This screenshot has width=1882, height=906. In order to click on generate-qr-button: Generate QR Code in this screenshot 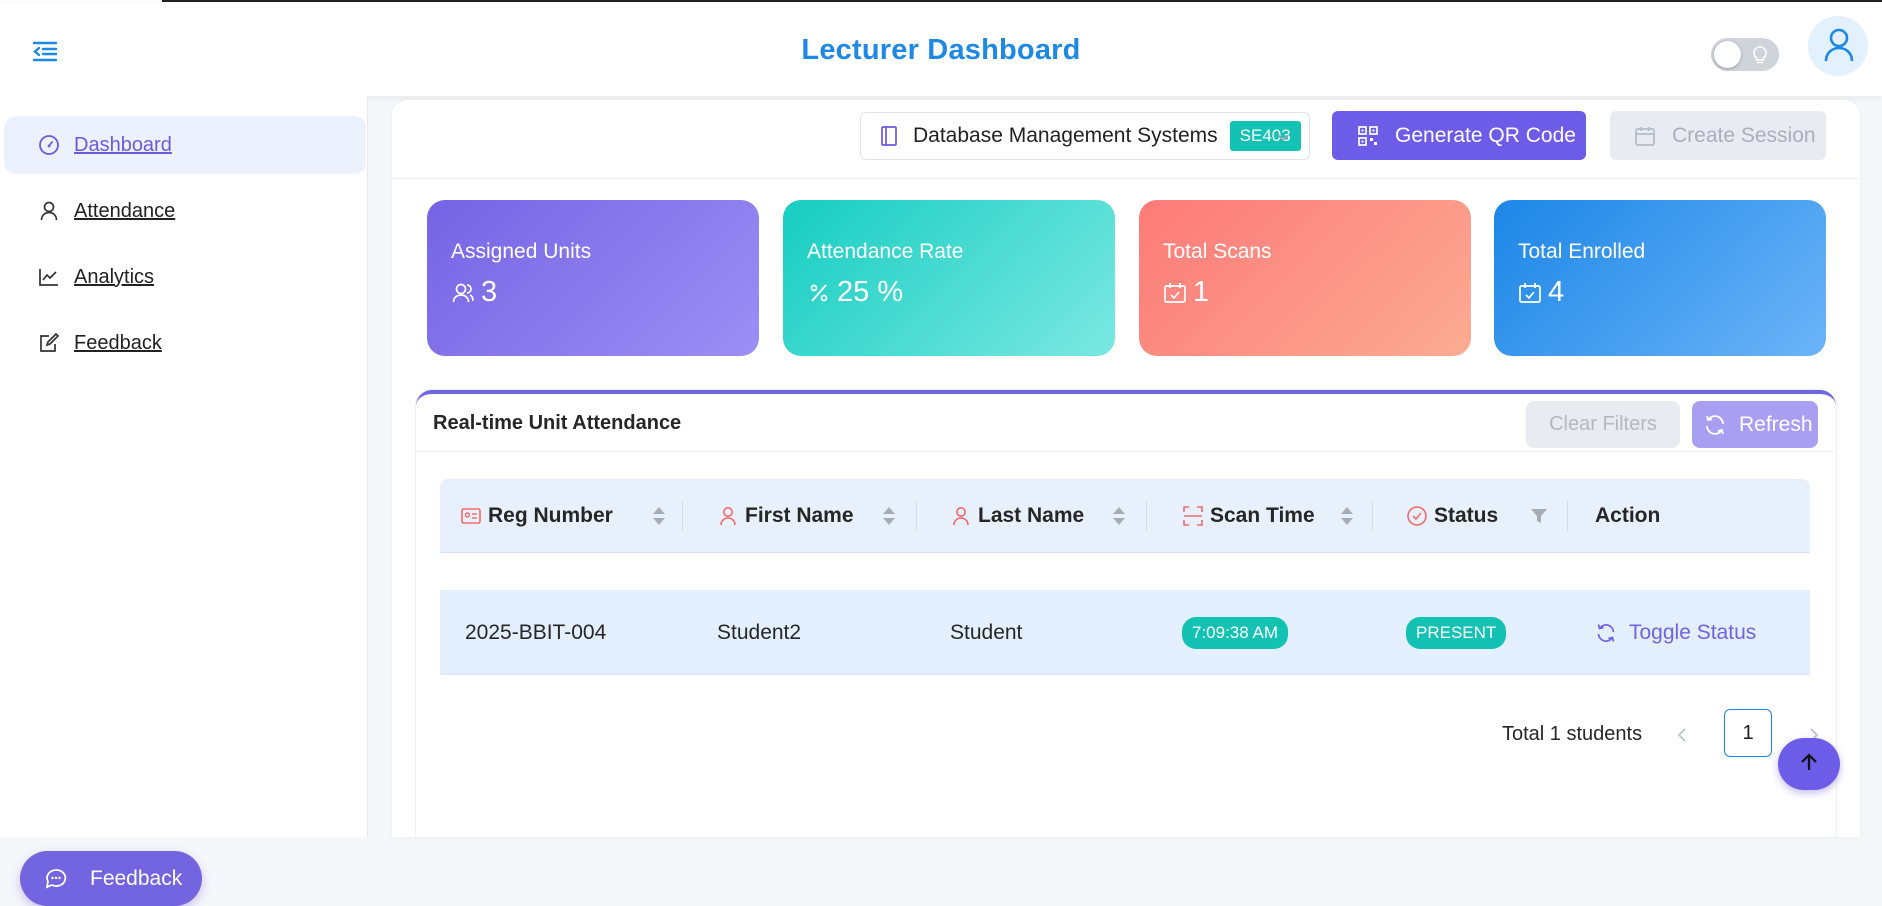, I will do `click(1459, 135)`.